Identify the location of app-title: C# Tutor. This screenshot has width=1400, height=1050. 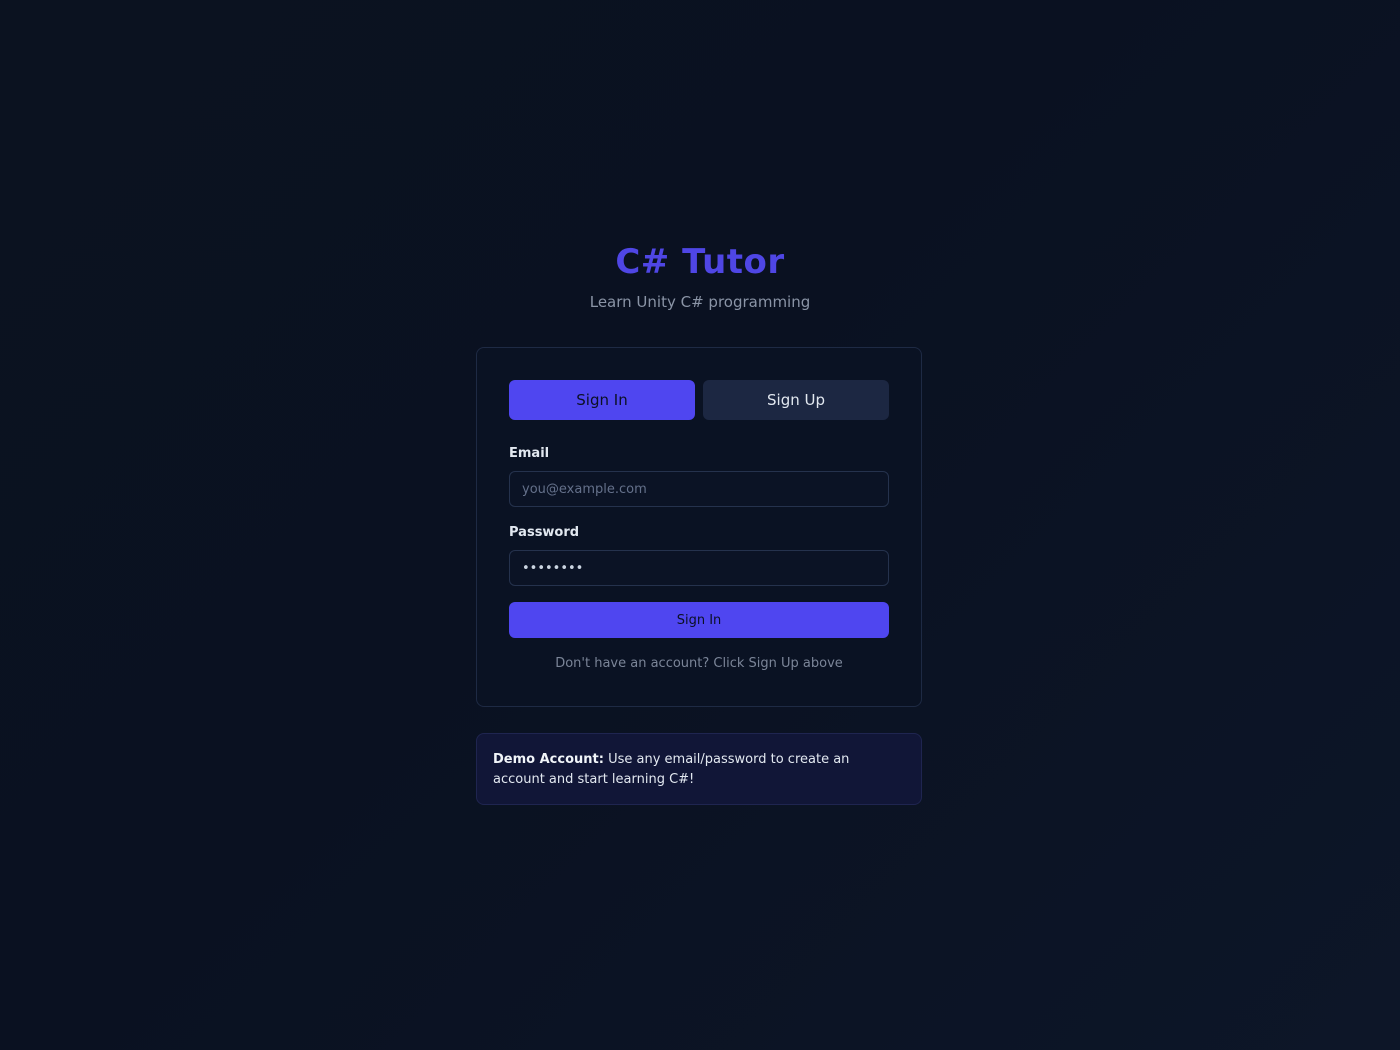
(700, 262).